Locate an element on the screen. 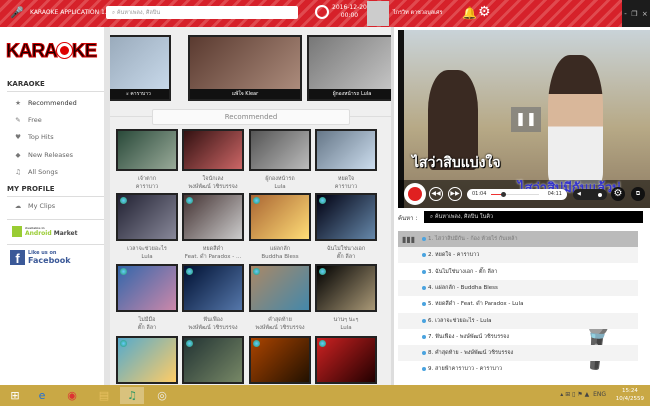  settings-gear-icon: ⚙ is located at coordinates (618, 194).